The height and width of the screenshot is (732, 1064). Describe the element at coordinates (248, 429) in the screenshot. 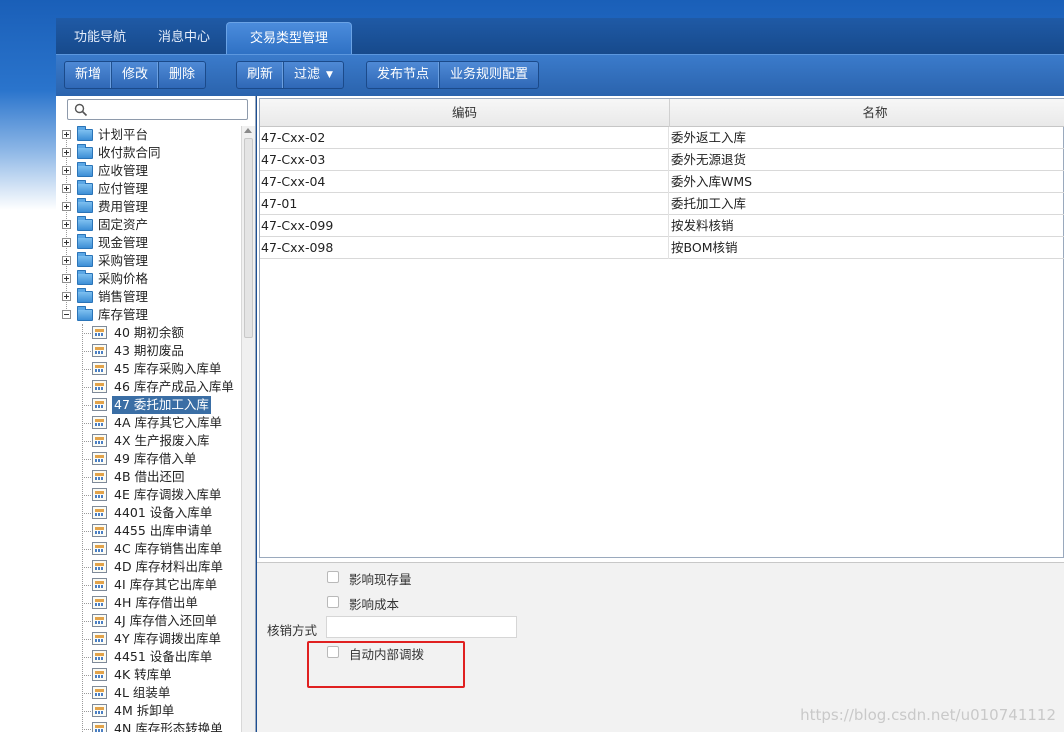

I see `tree-scrollbar` at that location.